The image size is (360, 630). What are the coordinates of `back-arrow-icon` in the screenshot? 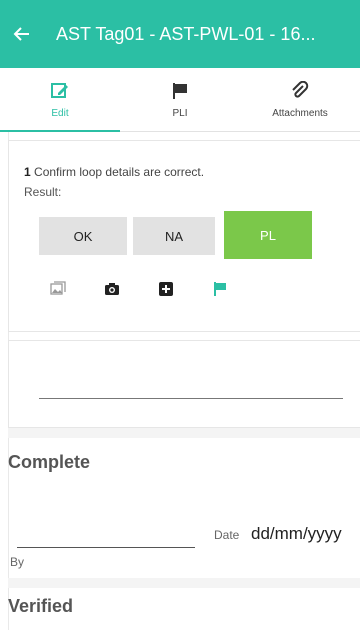 It's located at (22, 34).